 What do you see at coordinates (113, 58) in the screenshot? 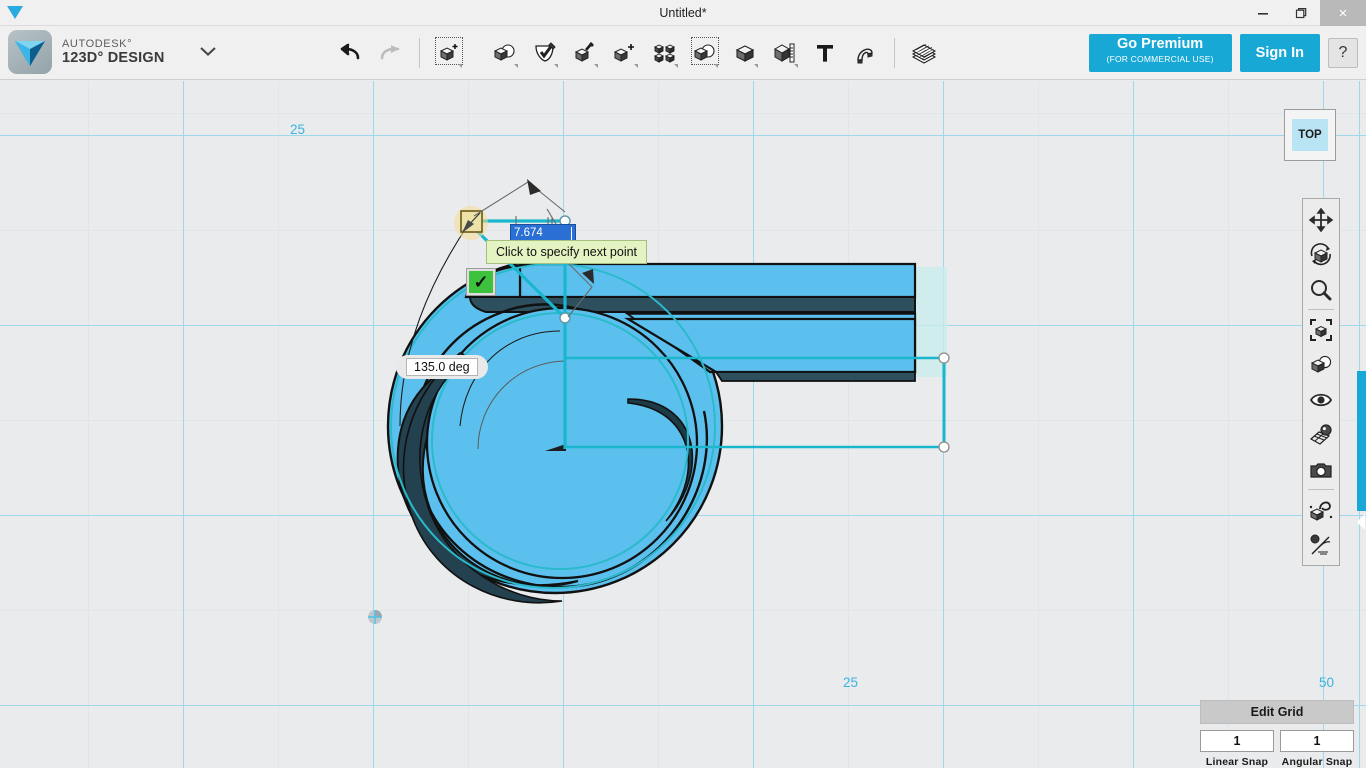
I see `brand-line-product: 123D° DESIGN` at bounding box center [113, 58].